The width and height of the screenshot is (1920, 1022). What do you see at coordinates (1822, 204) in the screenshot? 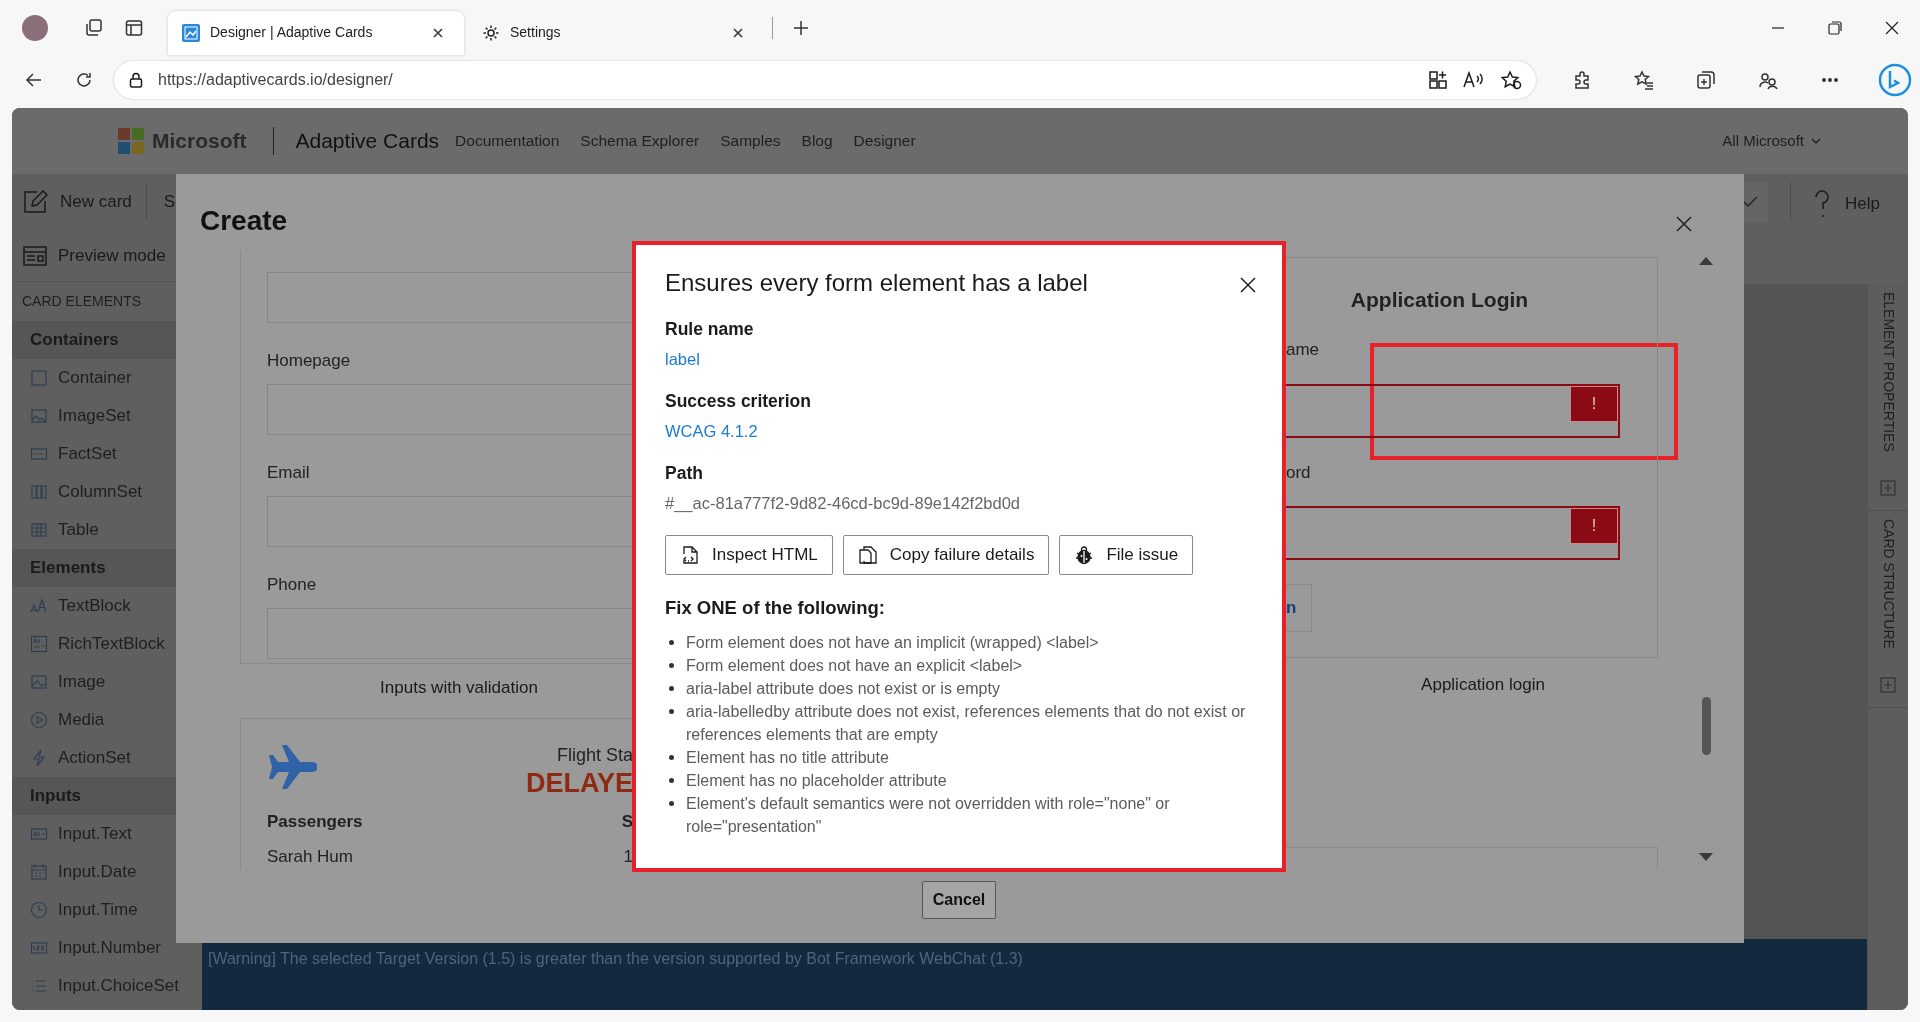
I see `question-icon` at bounding box center [1822, 204].